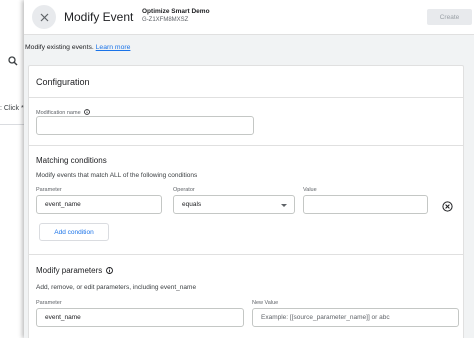 Image resolution: width=474 pixels, height=338 pixels. I want to click on chevron-down-icon, so click(284, 205).